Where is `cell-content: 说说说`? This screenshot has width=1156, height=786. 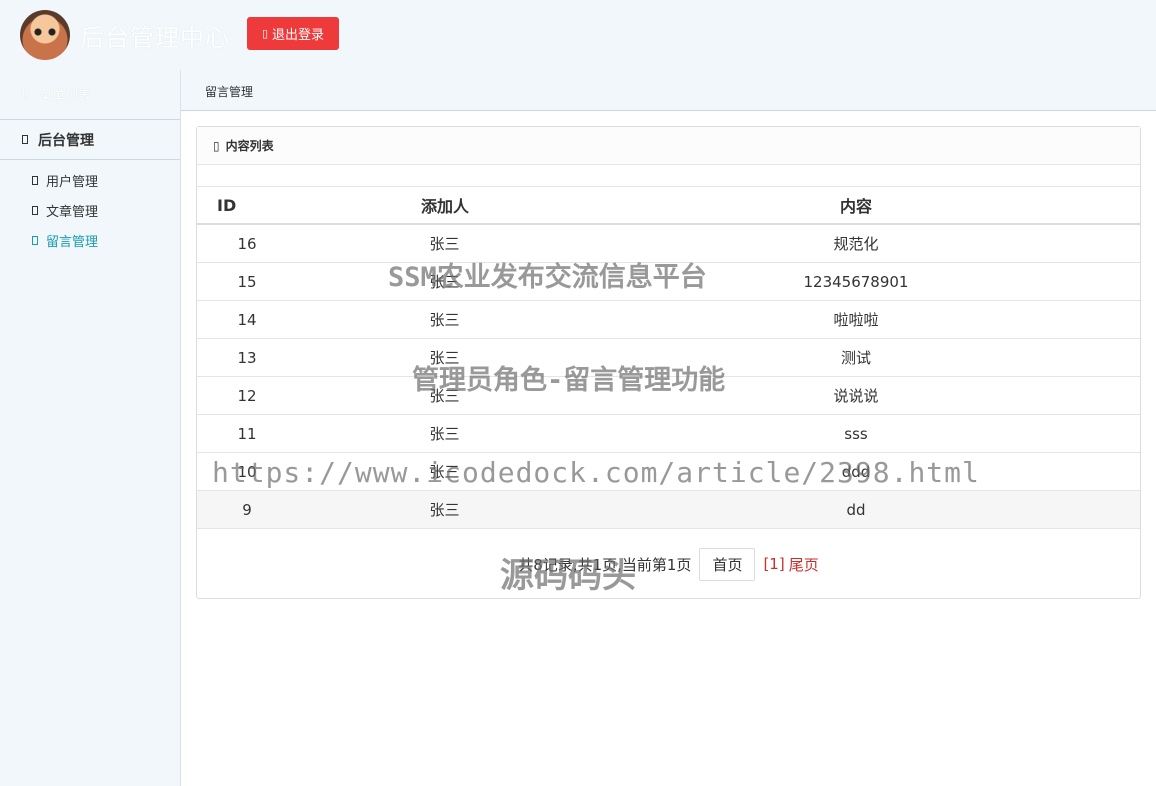
cell-content: 说说说 is located at coordinates (856, 396).